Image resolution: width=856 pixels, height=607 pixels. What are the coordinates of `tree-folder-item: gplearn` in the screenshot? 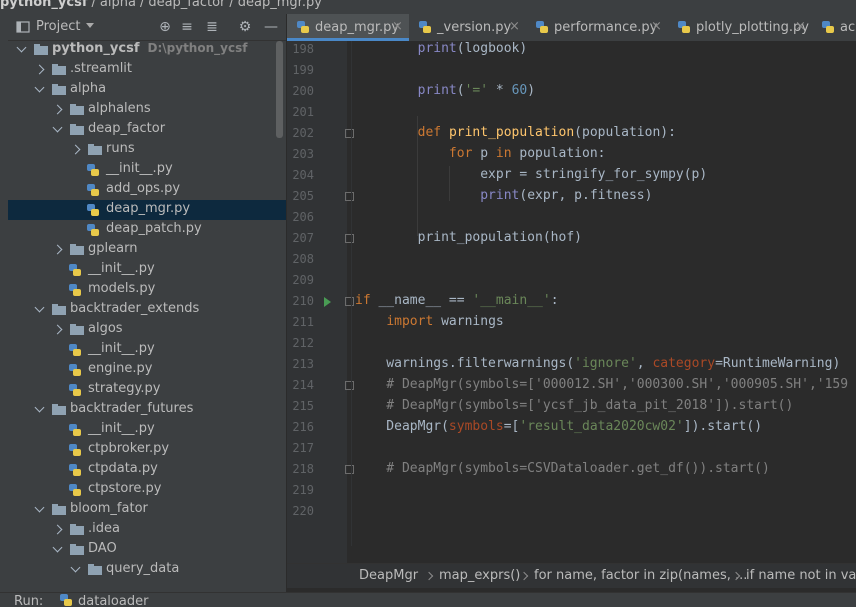 It's located at (147, 250).